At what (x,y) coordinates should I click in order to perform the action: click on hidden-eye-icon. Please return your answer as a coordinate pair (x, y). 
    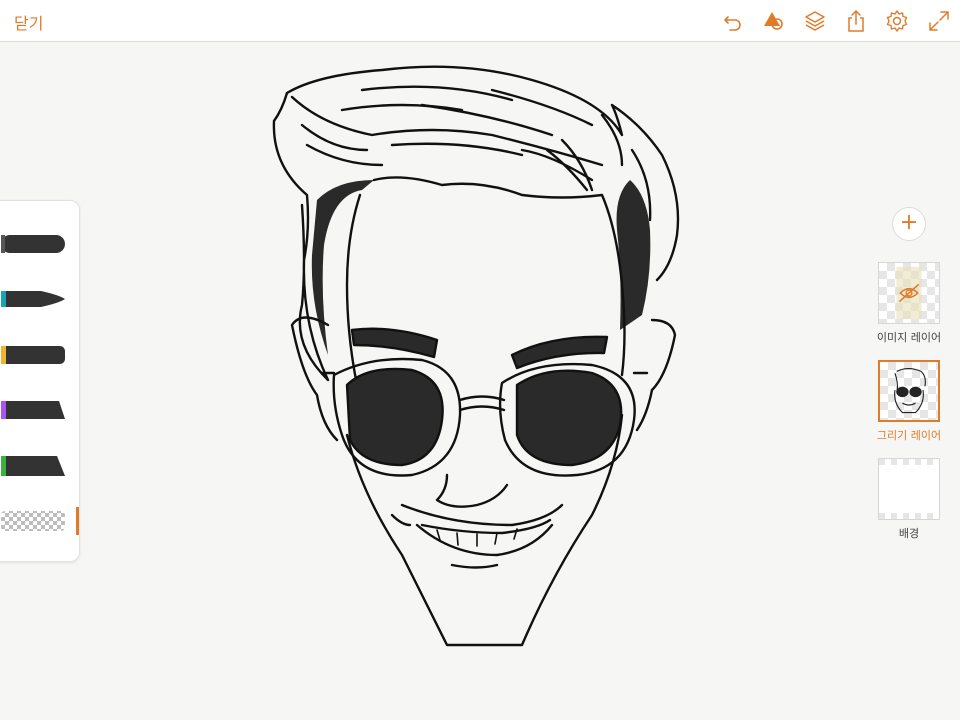
    Looking at the image, I should click on (909, 293).